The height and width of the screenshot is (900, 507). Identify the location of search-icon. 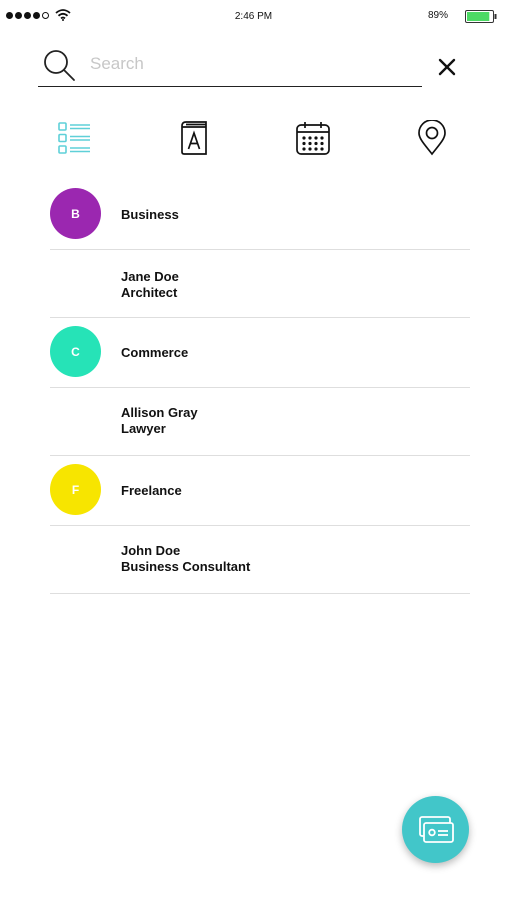
(59, 65).